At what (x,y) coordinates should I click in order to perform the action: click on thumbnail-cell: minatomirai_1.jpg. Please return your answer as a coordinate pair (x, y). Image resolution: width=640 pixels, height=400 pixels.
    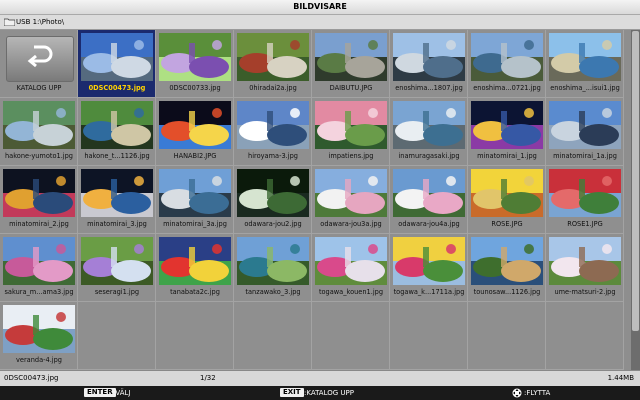
    Looking at the image, I should click on (507, 132).